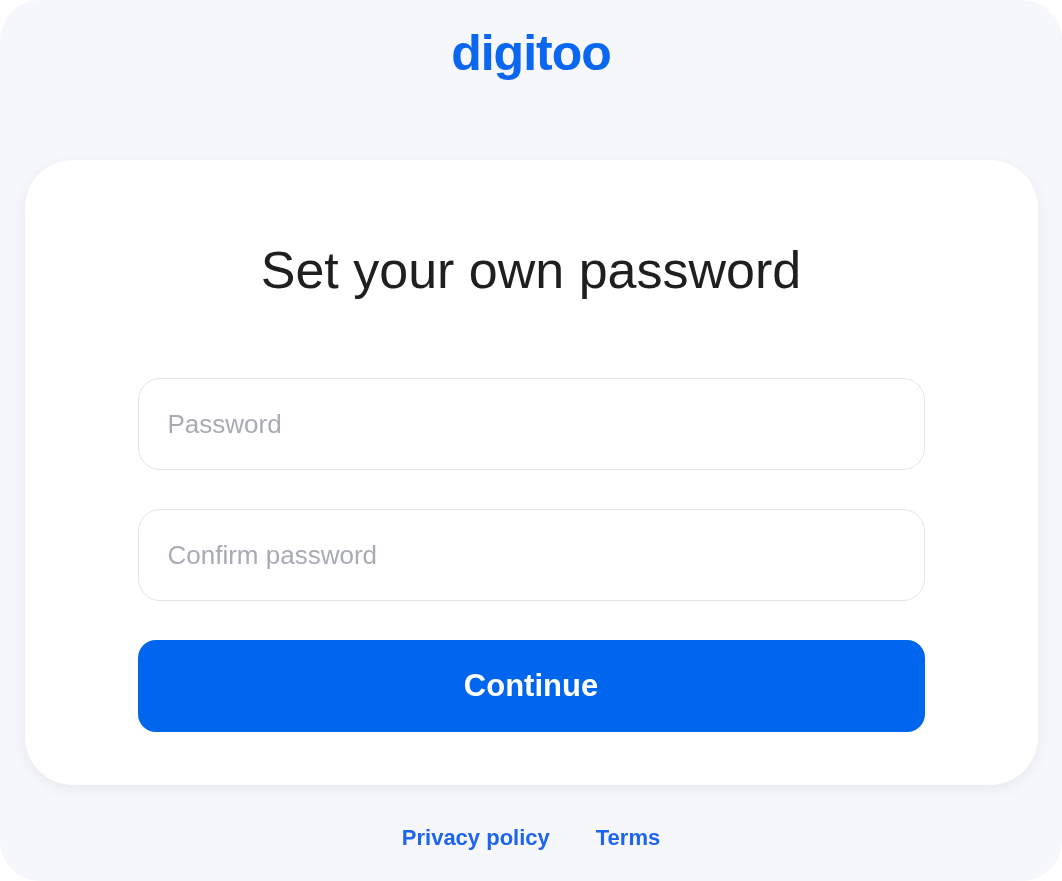  Describe the element at coordinates (475, 837) in the screenshot. I see `footer-link: Privacy policy` at that location.